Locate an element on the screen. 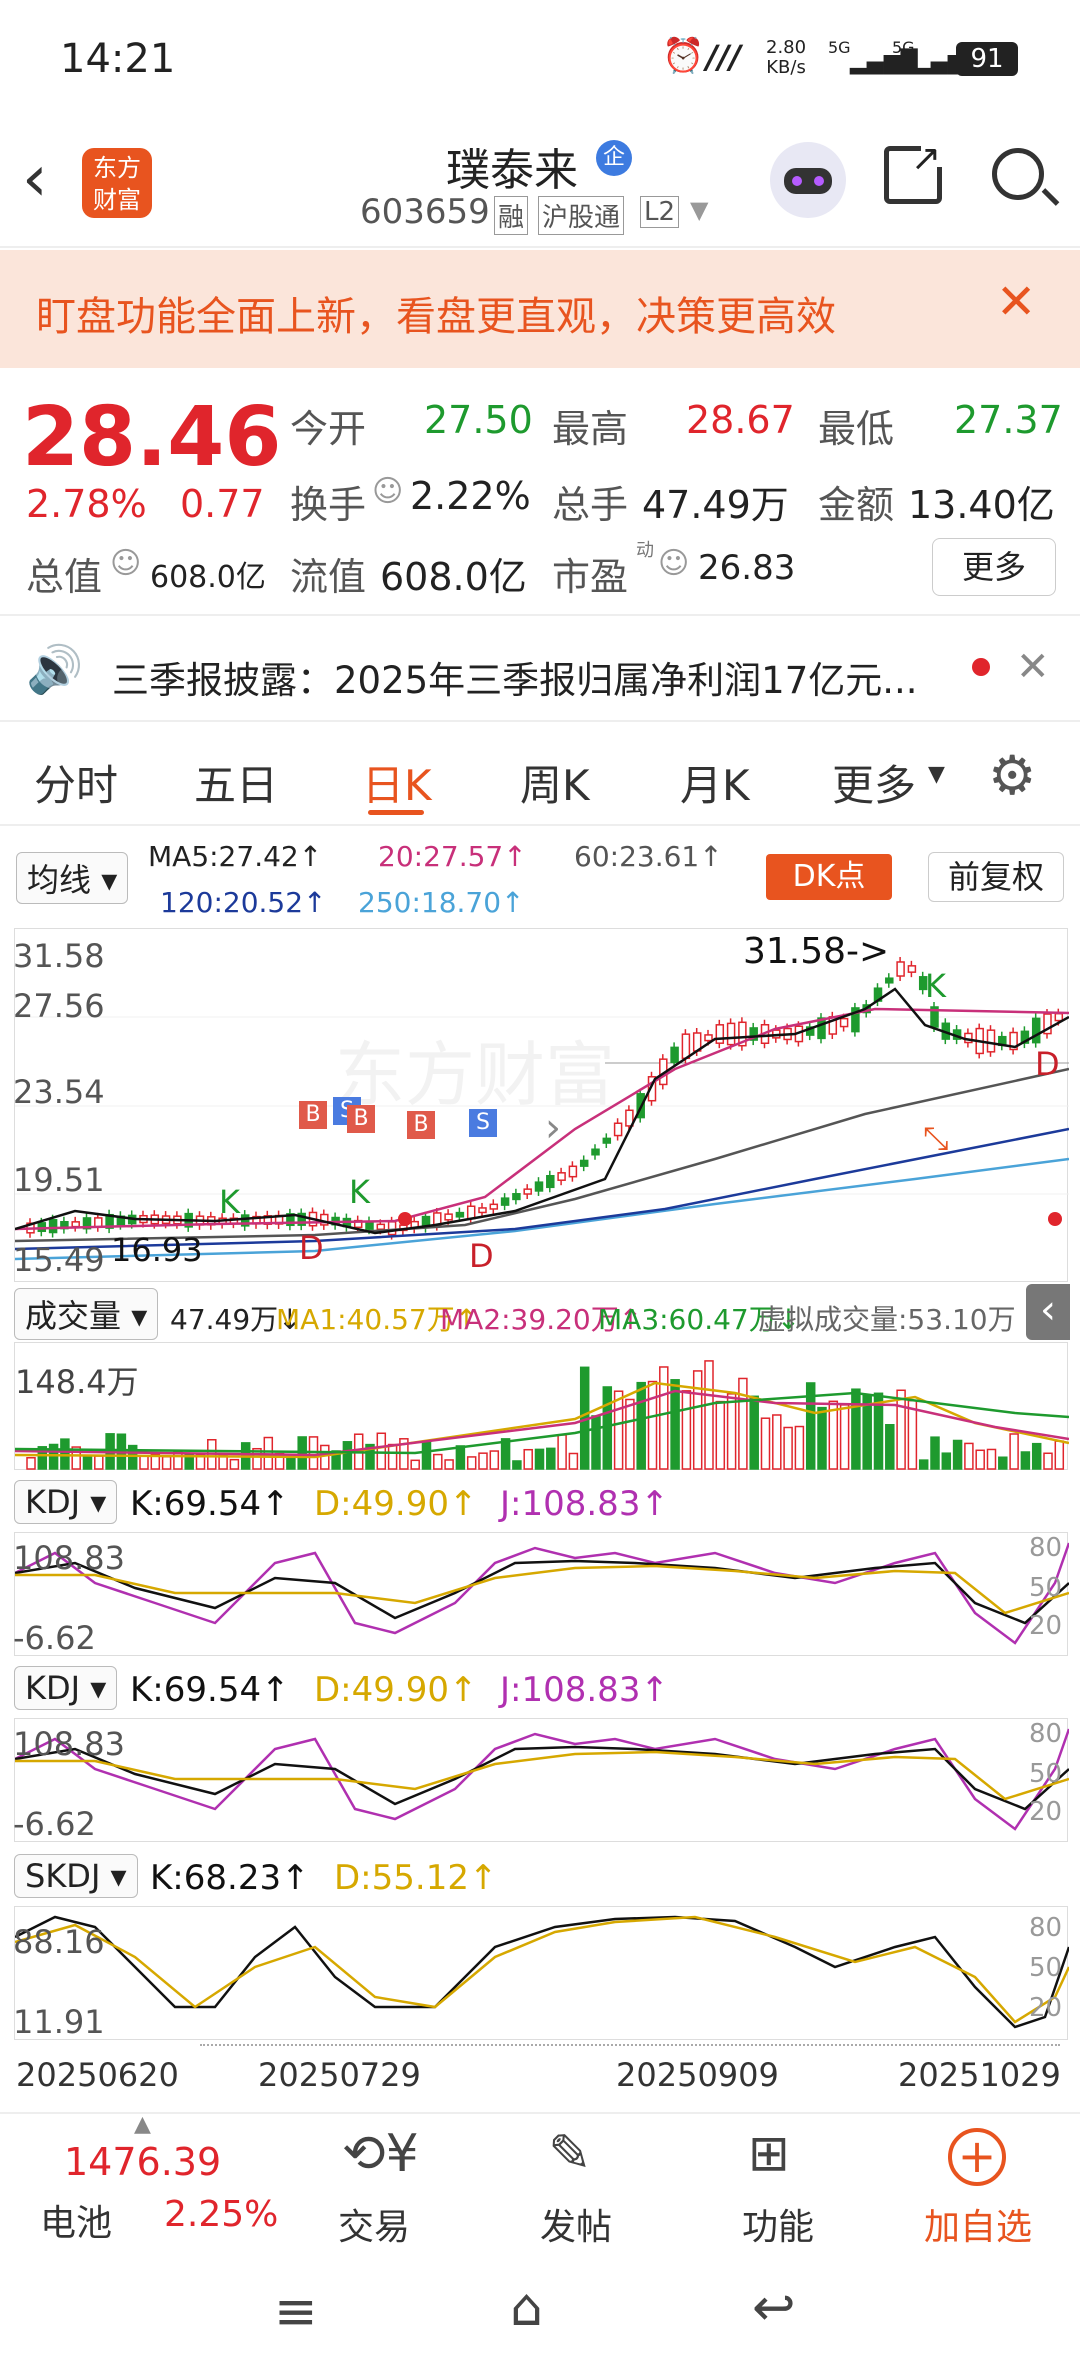  add-watchlist-button: 加自选 is located at coordinates (978, 2224).